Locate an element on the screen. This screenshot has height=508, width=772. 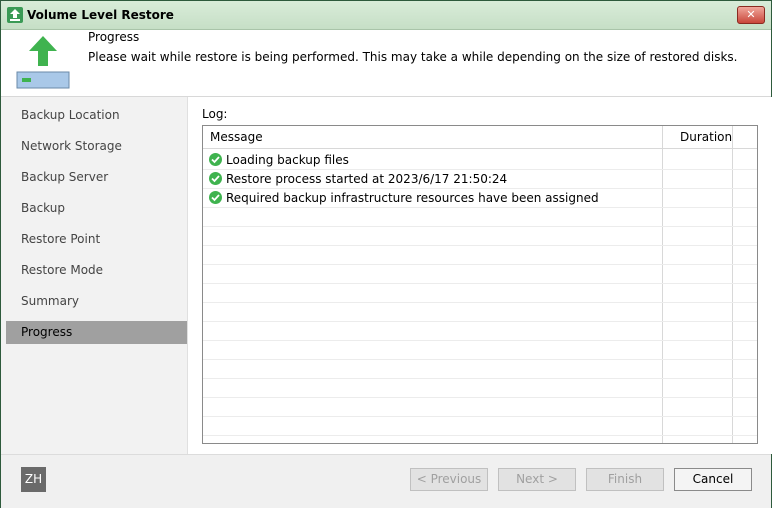
log-table-header: Message Duration is located at coordinates (480, 137).